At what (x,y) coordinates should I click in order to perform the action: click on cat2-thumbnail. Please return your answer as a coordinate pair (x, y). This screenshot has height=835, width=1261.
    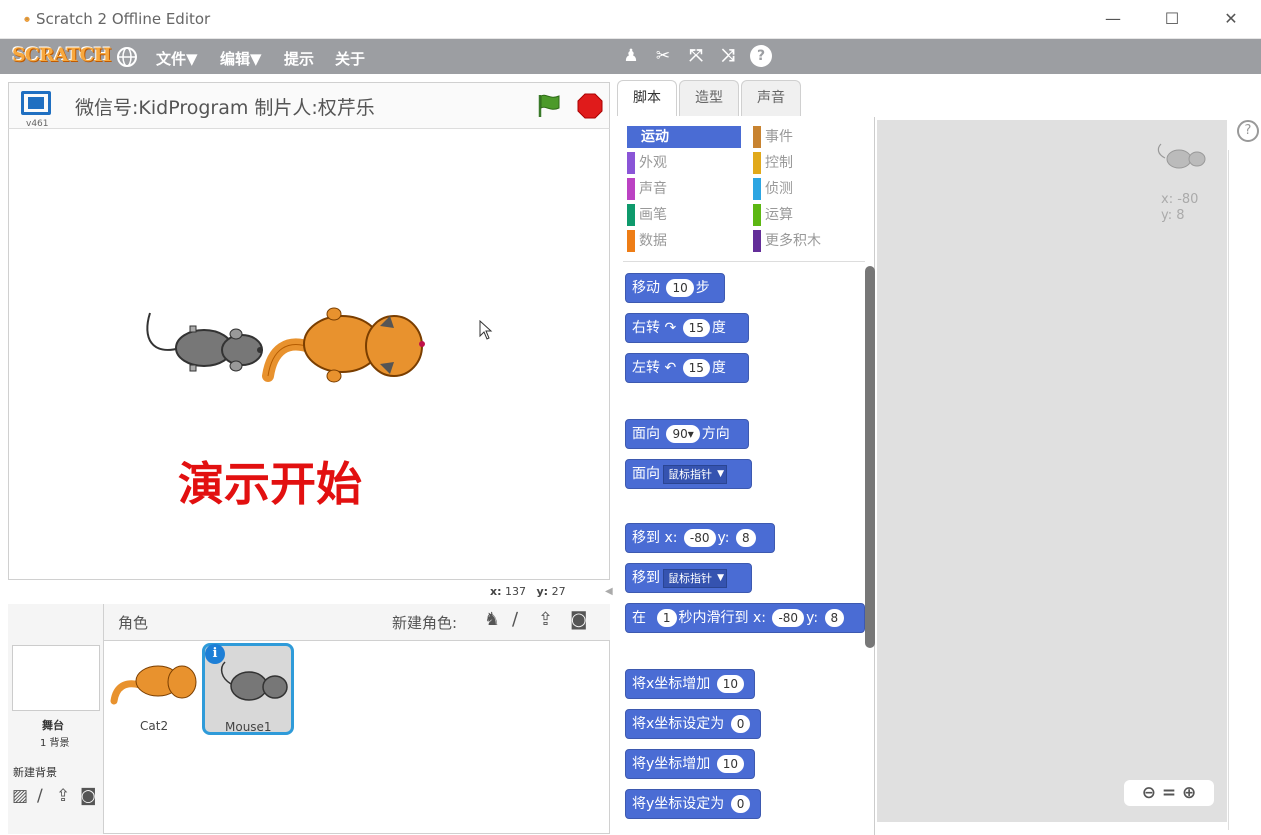
    Looking at the image, I should click on (153, 685).